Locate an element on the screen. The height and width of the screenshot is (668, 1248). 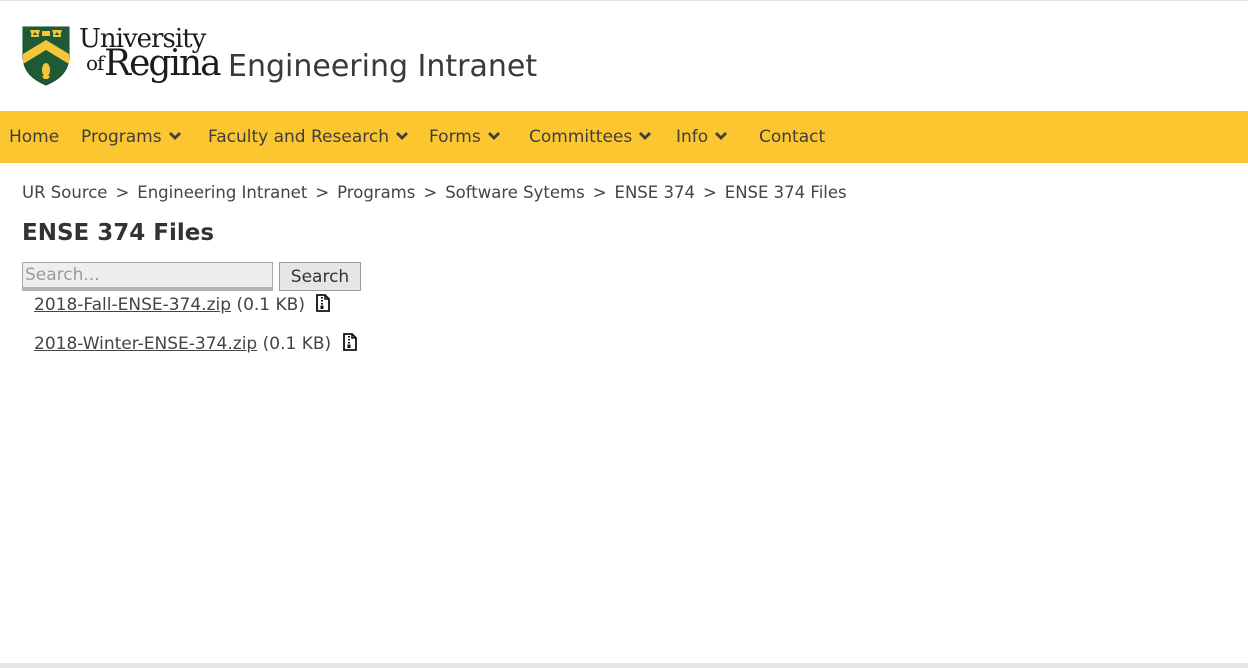
breadcrumb-link-software-systems: Software Sytems is located at coordinates (515, 192).